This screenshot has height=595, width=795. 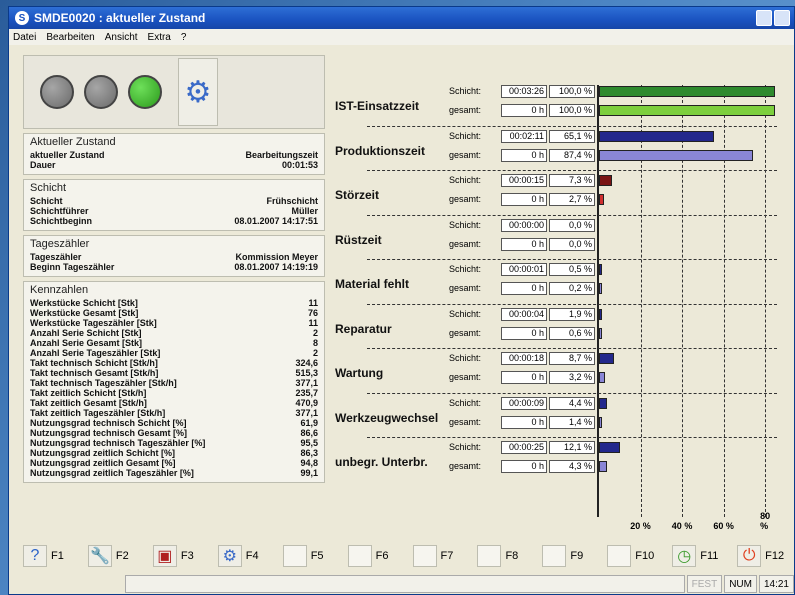 I want to click on info-row: Anzahl Serie Tageszähler [Stk] 2, so click(x=174, y=353).